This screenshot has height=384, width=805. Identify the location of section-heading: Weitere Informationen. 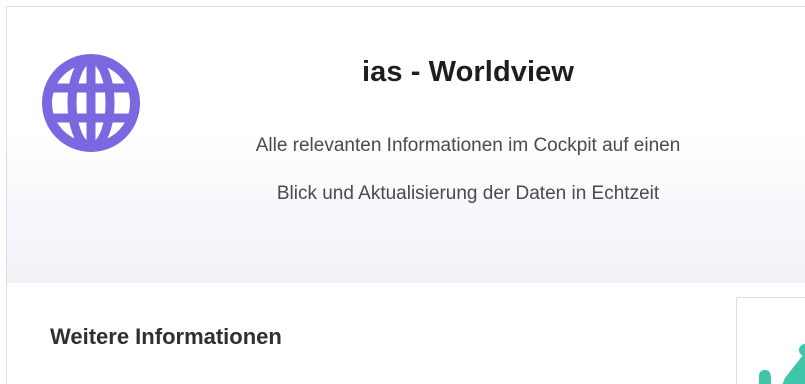
(166, 336).